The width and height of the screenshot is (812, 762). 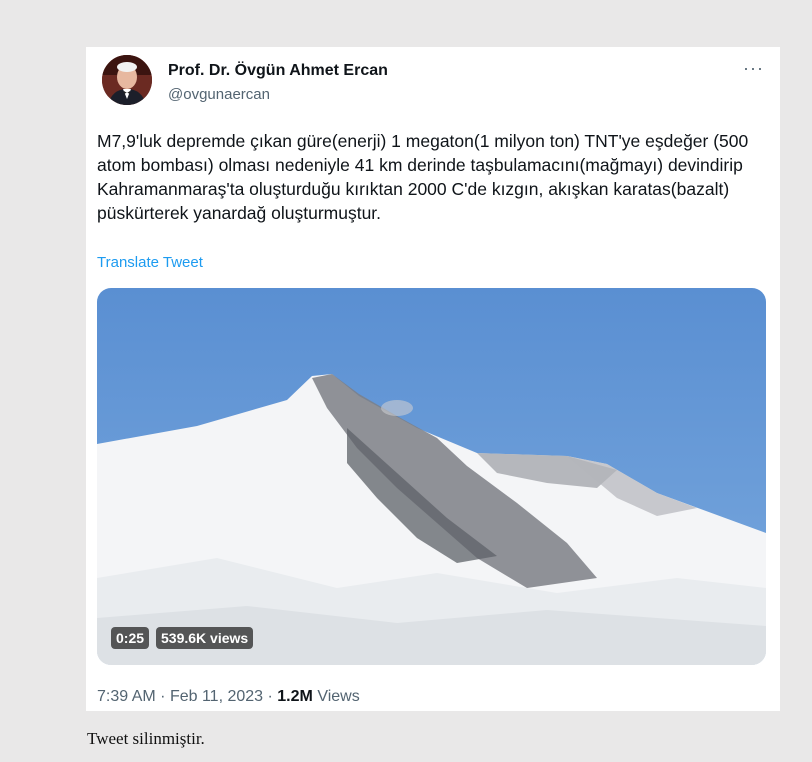 I want to click on author-name: Prof. Dr. Övgün Ahmet Ercan, so click(x=278, y=71).